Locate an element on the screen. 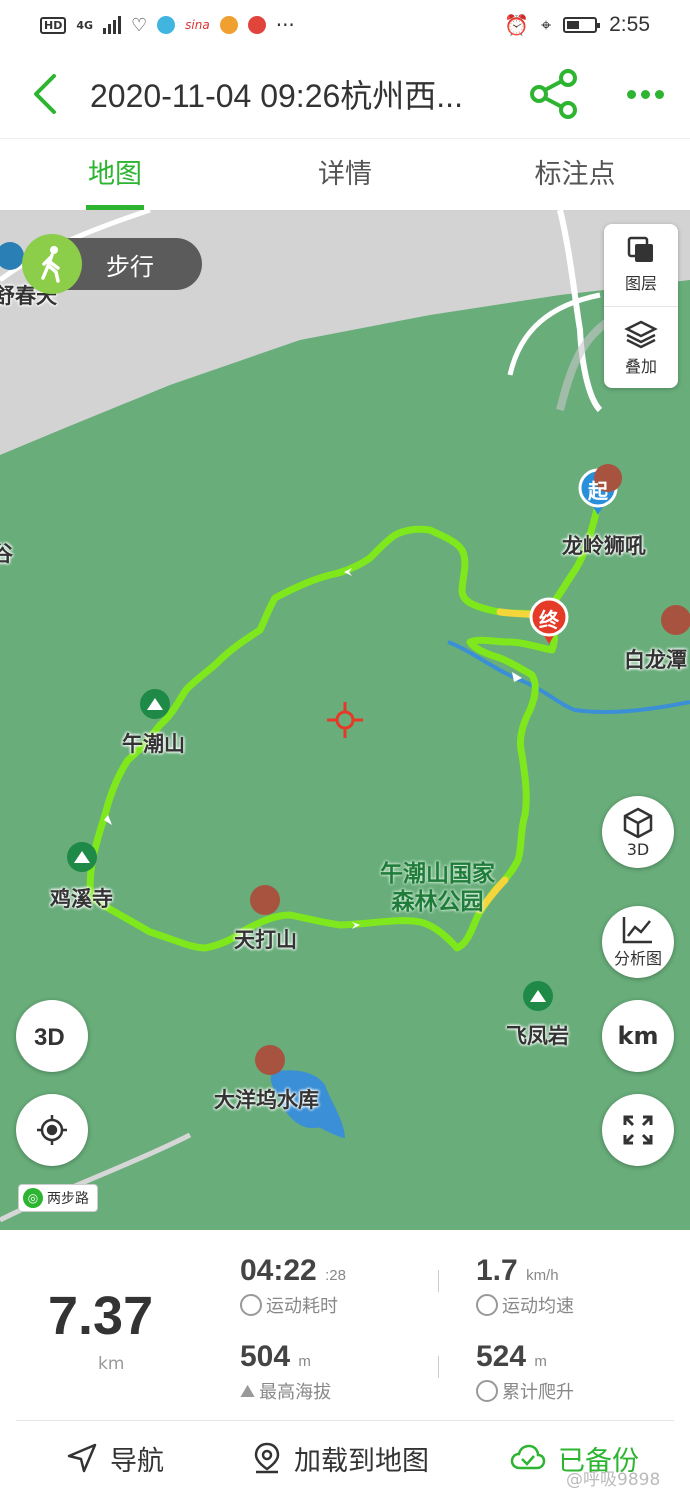 The image size is (690, 1495). map-label: 大洋坞水库 is located at coordinates (266, 1100).